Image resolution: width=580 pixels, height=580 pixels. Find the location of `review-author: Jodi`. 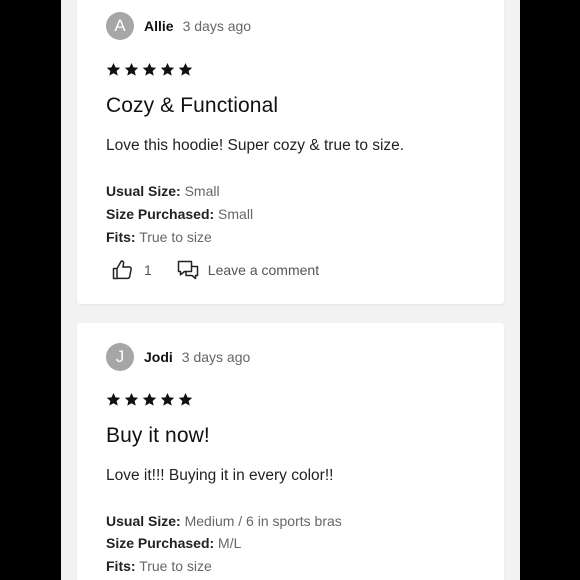

review-author: Jodi is located at coordinates (158, 357).